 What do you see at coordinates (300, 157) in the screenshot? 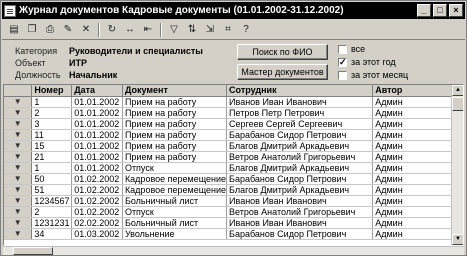
I see `cell-employee: Ветров Анатолий Григорьевич` at bounding box center [300, 157].